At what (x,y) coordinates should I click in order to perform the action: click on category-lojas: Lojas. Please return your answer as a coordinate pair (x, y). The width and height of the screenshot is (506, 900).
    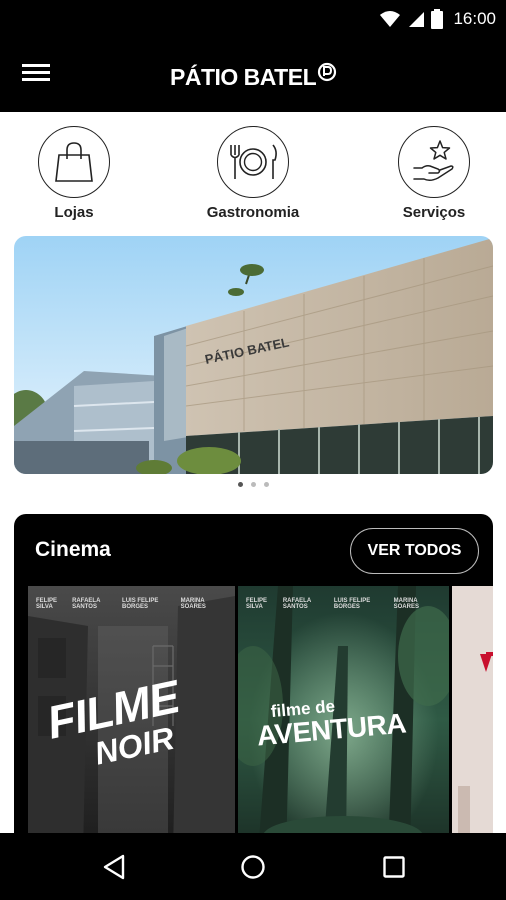
    Looking at the image, I should click on (74, 173).